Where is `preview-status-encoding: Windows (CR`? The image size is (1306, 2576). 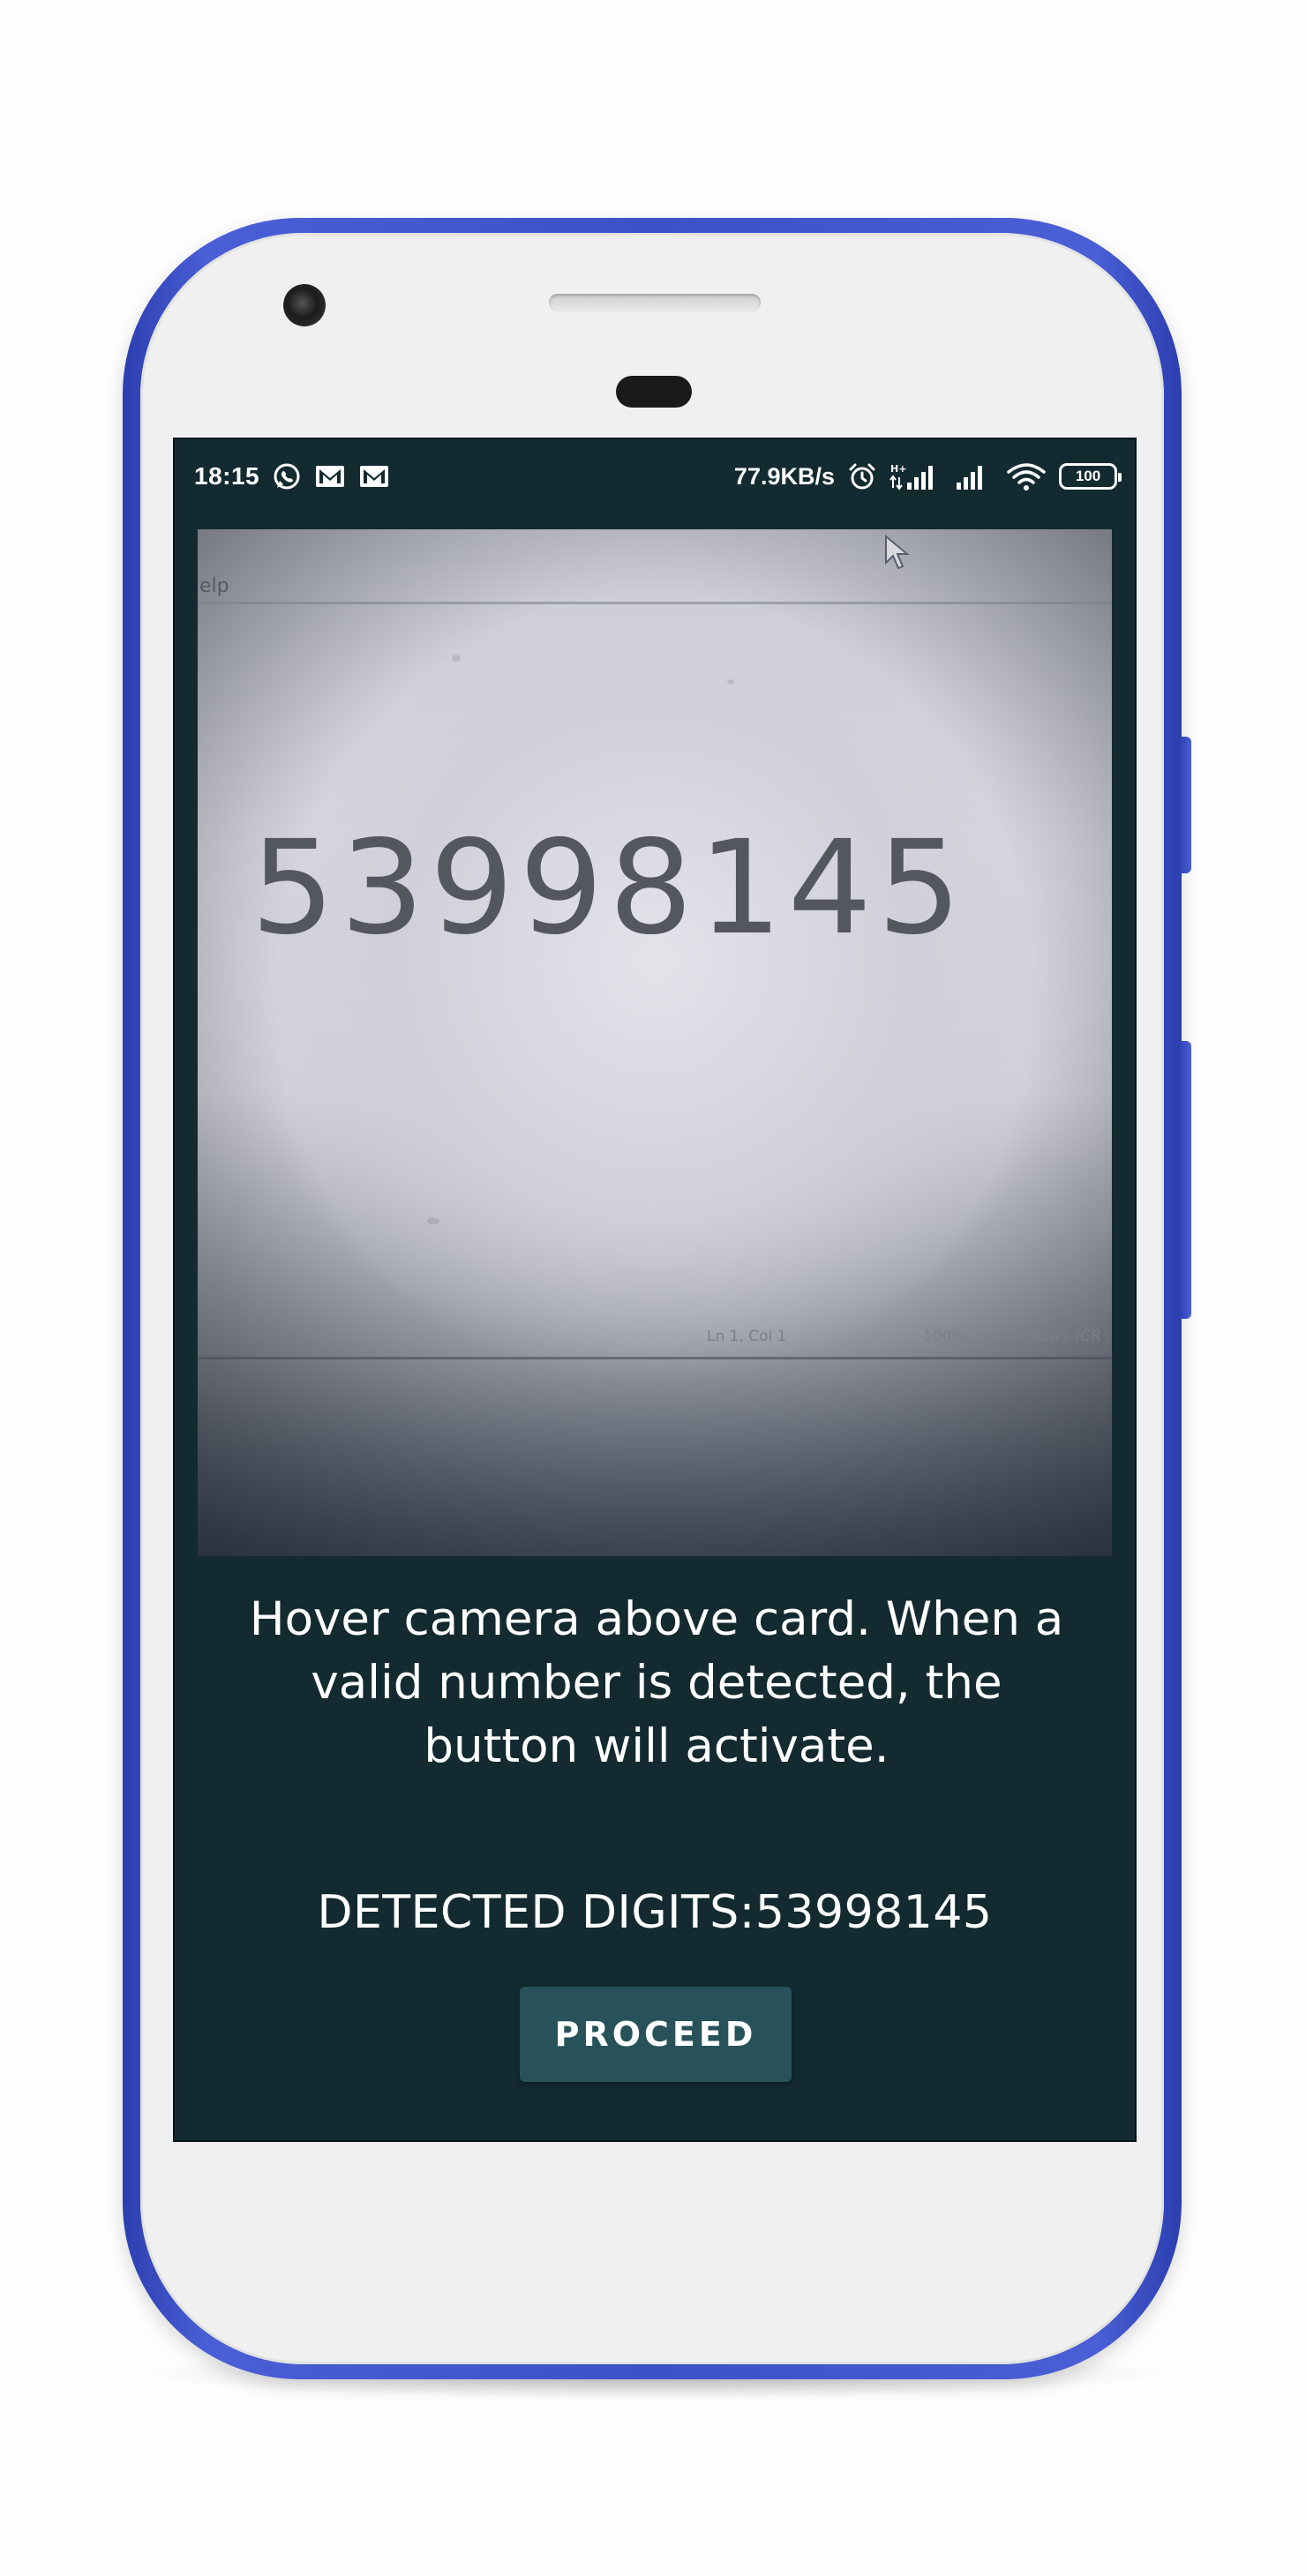
preview-status-encoding: Windows (CR is located at coordinates (1051, 1337).